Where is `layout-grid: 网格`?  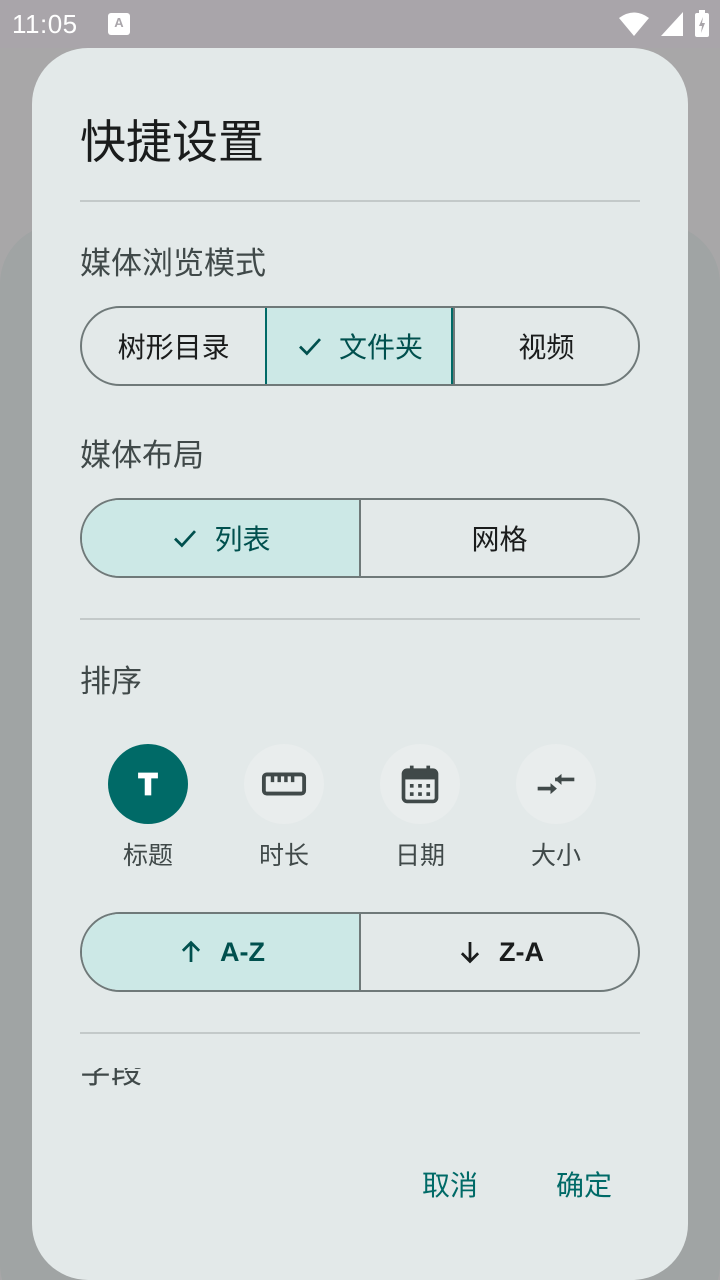
layout-grid: 网格 is located at coordinates (498, 538).